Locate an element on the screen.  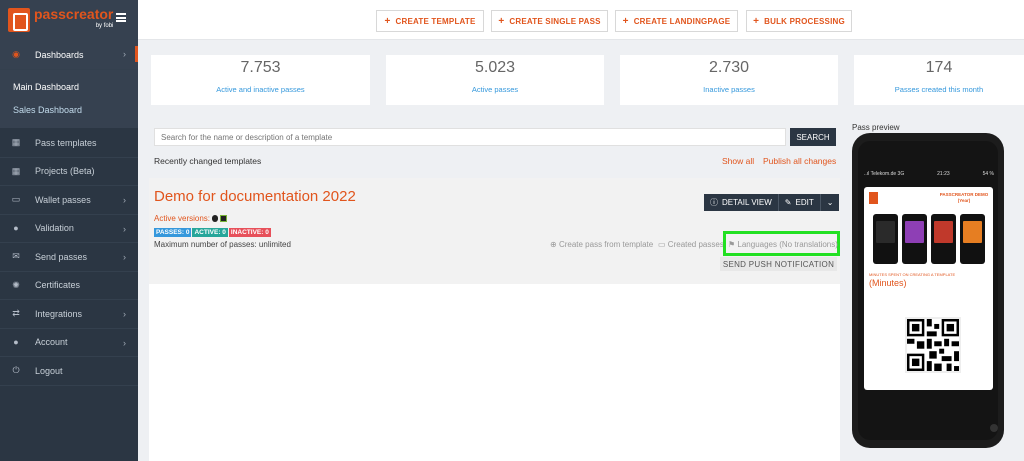
badge-active: ACTIVE: 0 is located at coordinates (210, 232).